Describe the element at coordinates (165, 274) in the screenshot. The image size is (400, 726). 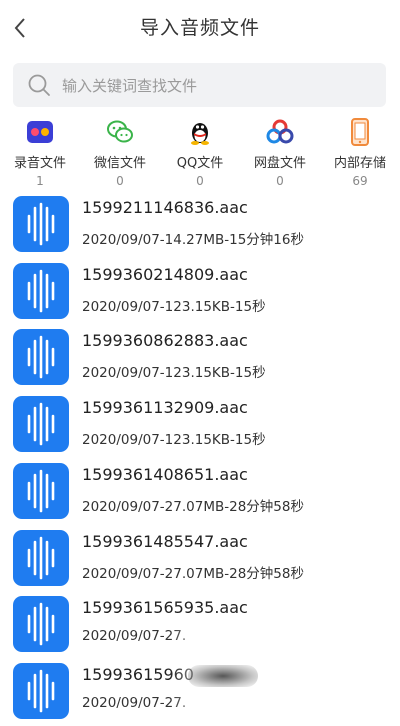
I see `file-name: 1599360214809.aac` at that location.